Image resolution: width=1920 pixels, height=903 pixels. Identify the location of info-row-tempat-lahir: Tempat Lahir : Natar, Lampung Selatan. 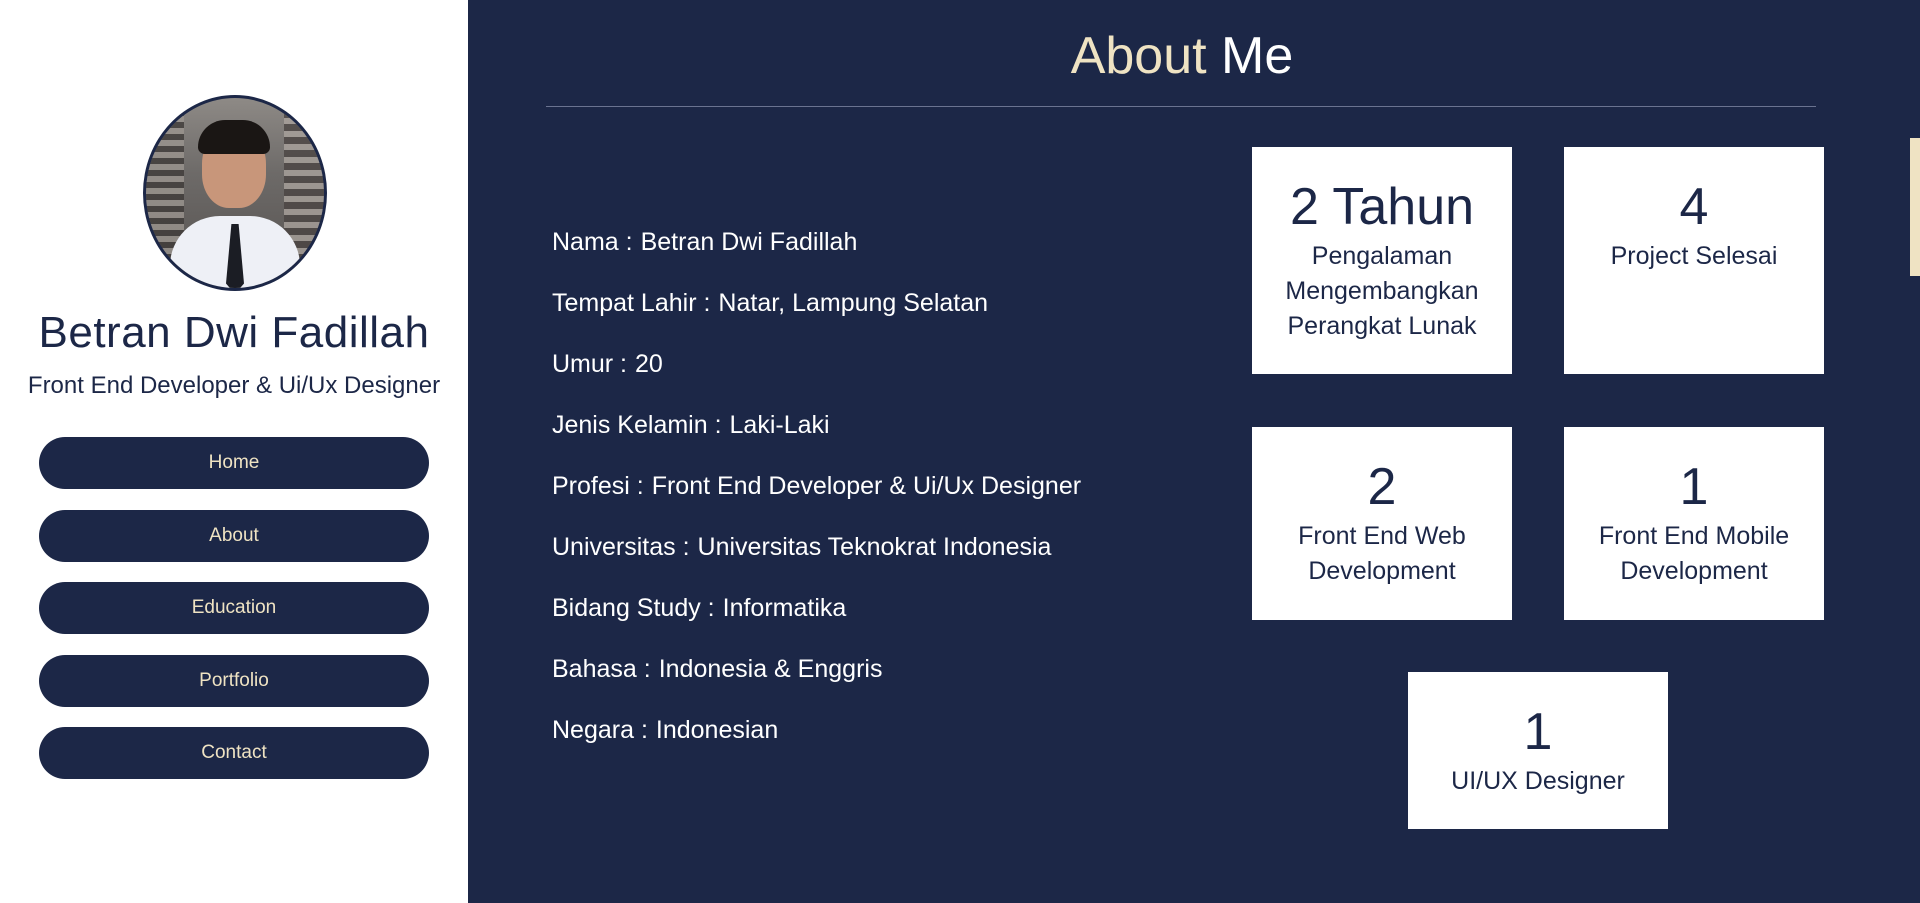
(770, 303).